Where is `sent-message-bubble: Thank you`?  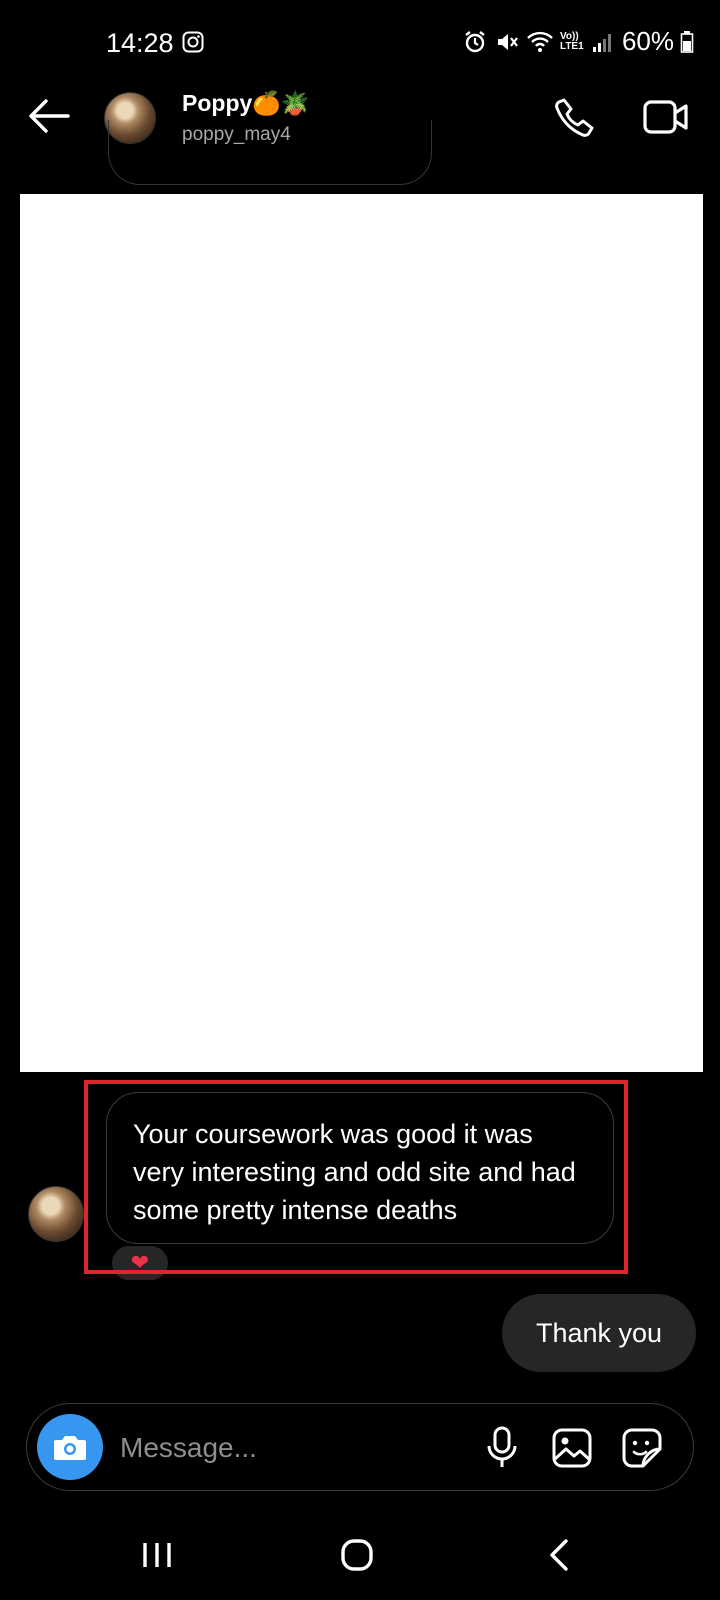 sent-message-bubble: Thank you is located at coordinates (599, 1333).